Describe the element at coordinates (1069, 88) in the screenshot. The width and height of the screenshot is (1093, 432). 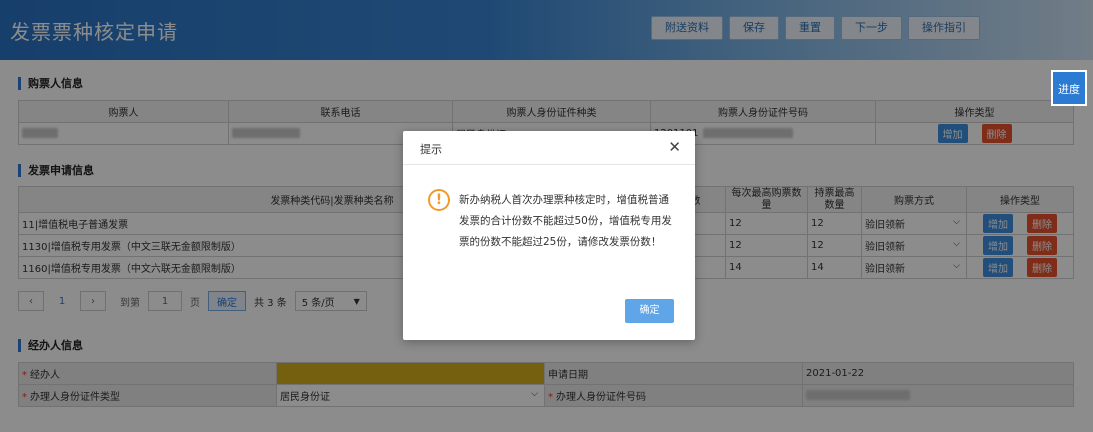
I see `progress-button: 进度` at that location.